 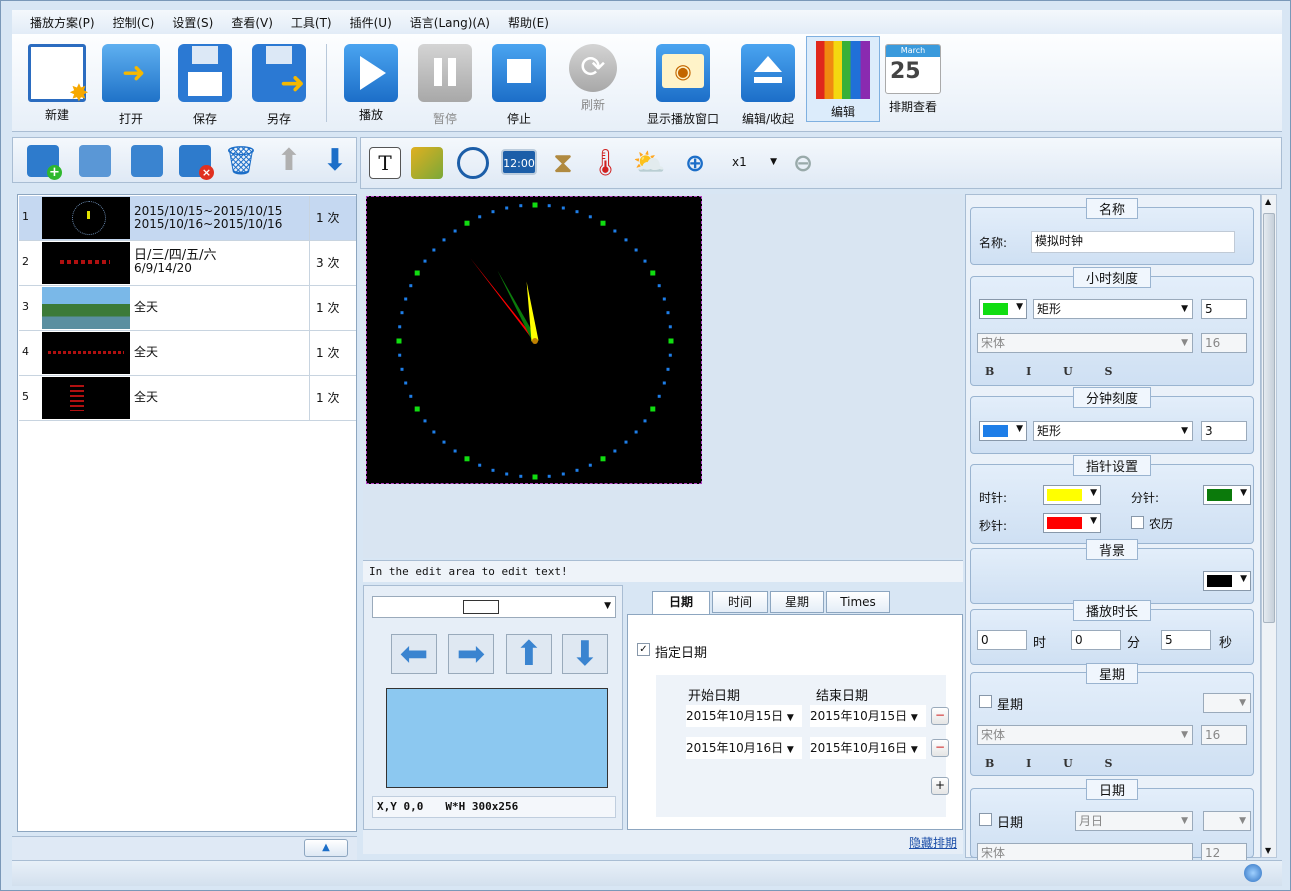 I want to click on hour-scale-size-spinner: 5, so click(x=1224, y=309).